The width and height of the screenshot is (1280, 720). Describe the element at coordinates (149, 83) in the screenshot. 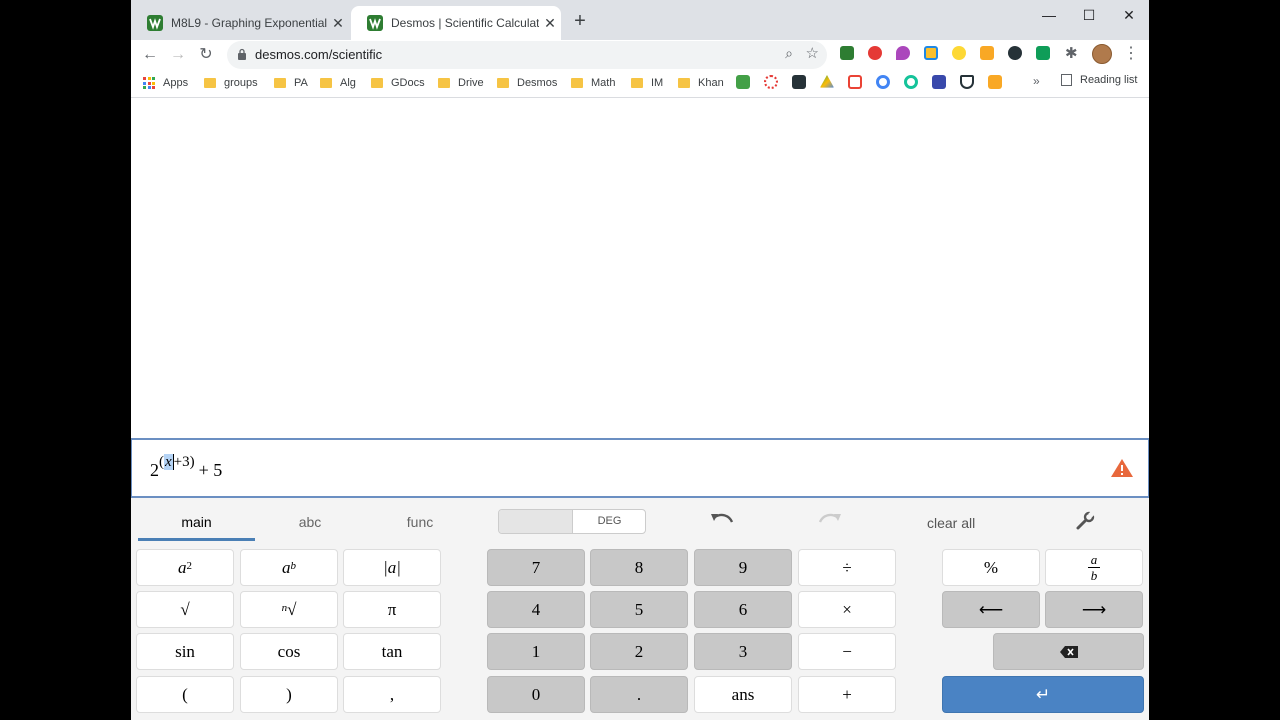

I see `apps-grid-icon` at that location.